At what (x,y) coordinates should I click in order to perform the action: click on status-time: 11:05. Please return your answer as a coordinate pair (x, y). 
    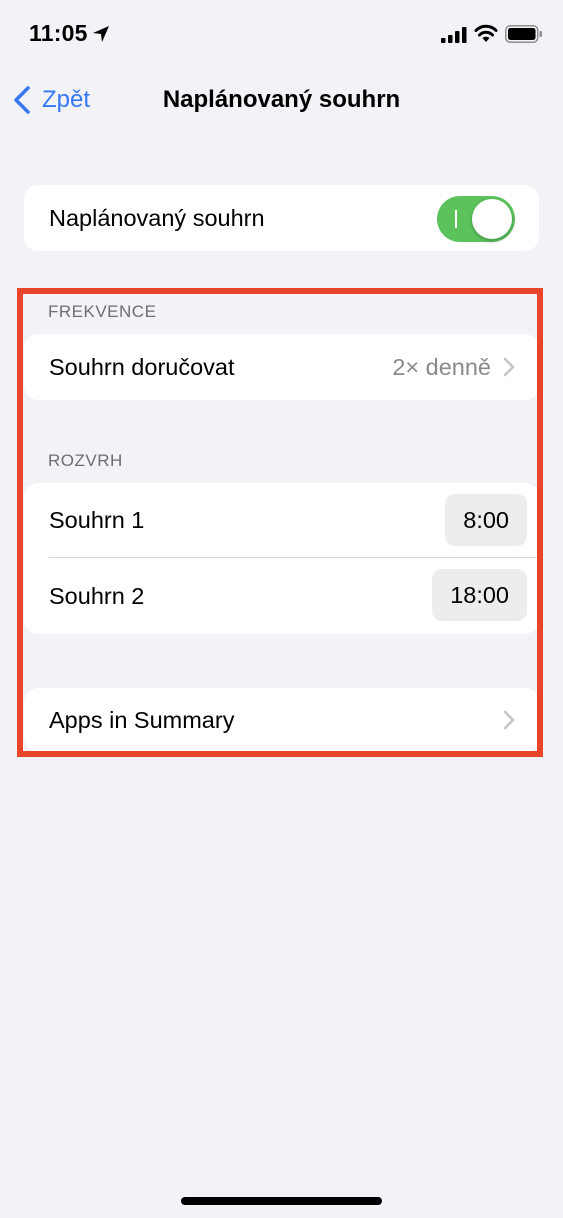
    Looking at the image, I should click on (58, 33).